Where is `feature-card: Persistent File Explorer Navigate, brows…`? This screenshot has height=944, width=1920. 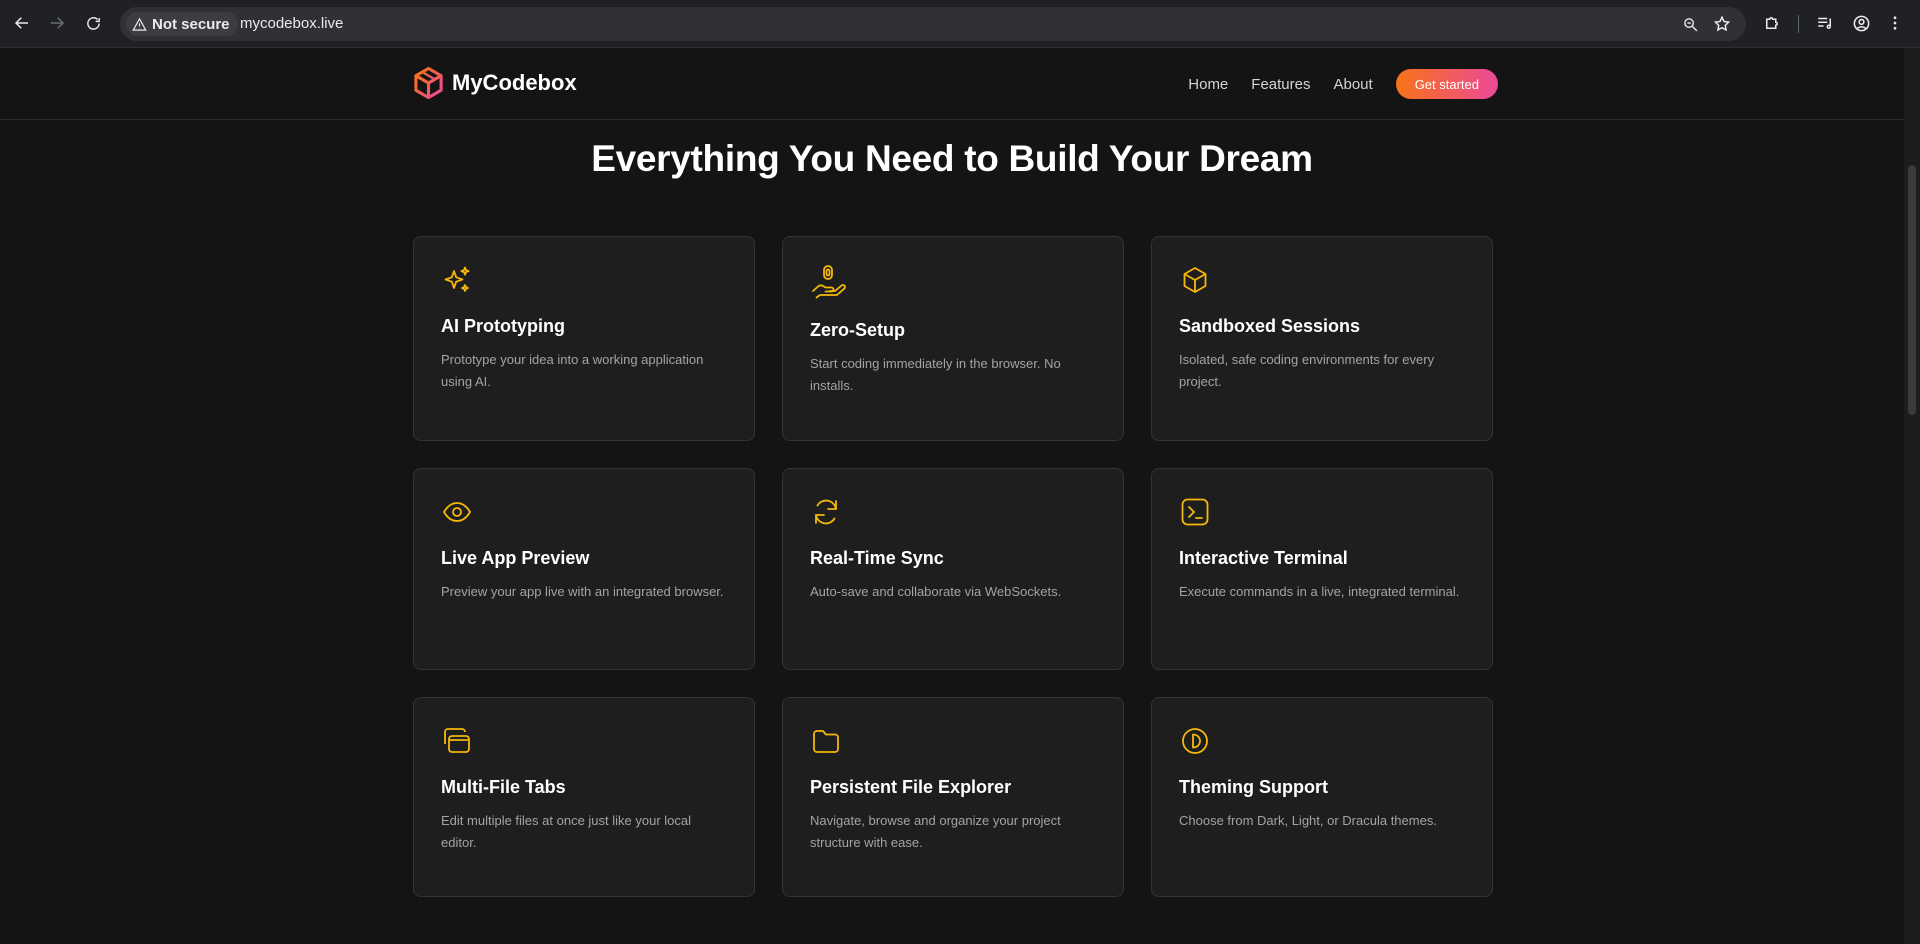
feature-card: Persistent File Explorer Navigate, brows… is located at coordinates (953, 797).